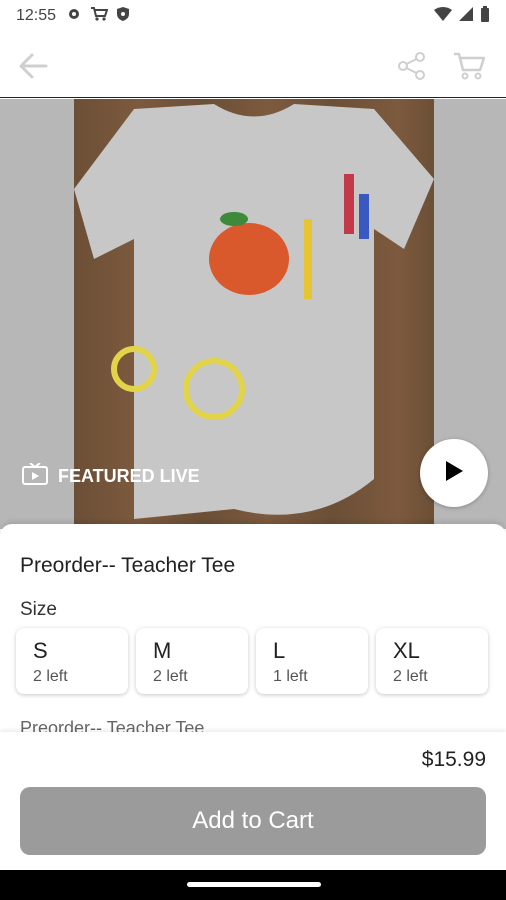  Describe the element at coordinates (253, 821) in the screenshot. I see `add-to-cart-button: Add to Cart` at that location.